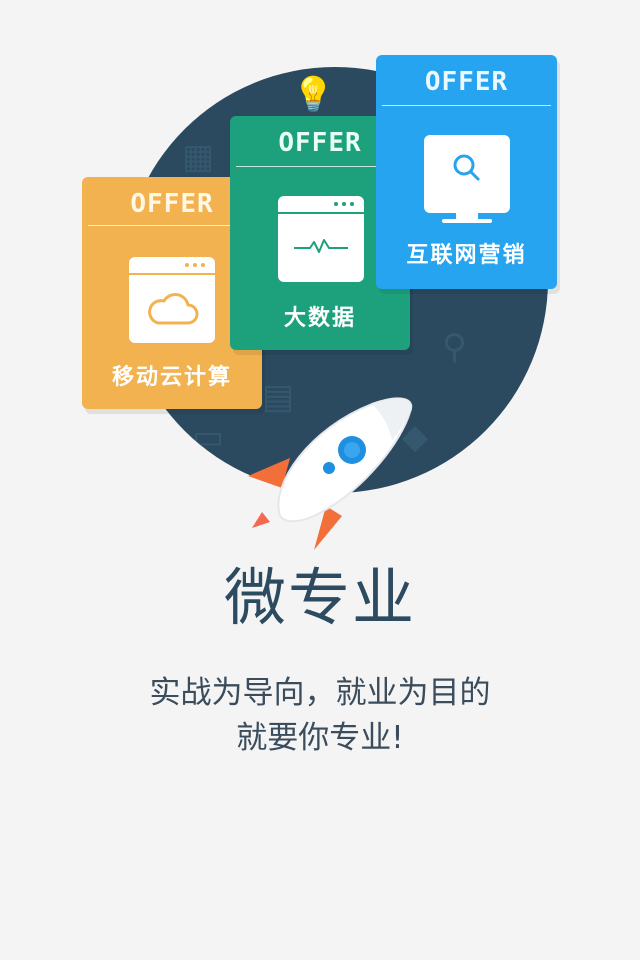 This screenshot has height=960, width=640. Describe the element at coordinates (330, 473) in the screenshot. I see `rocket-icon` at that location.